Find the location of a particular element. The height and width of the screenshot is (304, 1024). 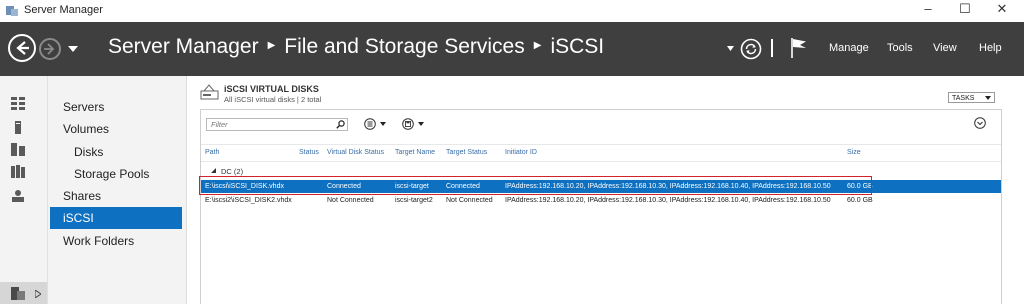

role-server-icon is located at coordinates (18, 195).